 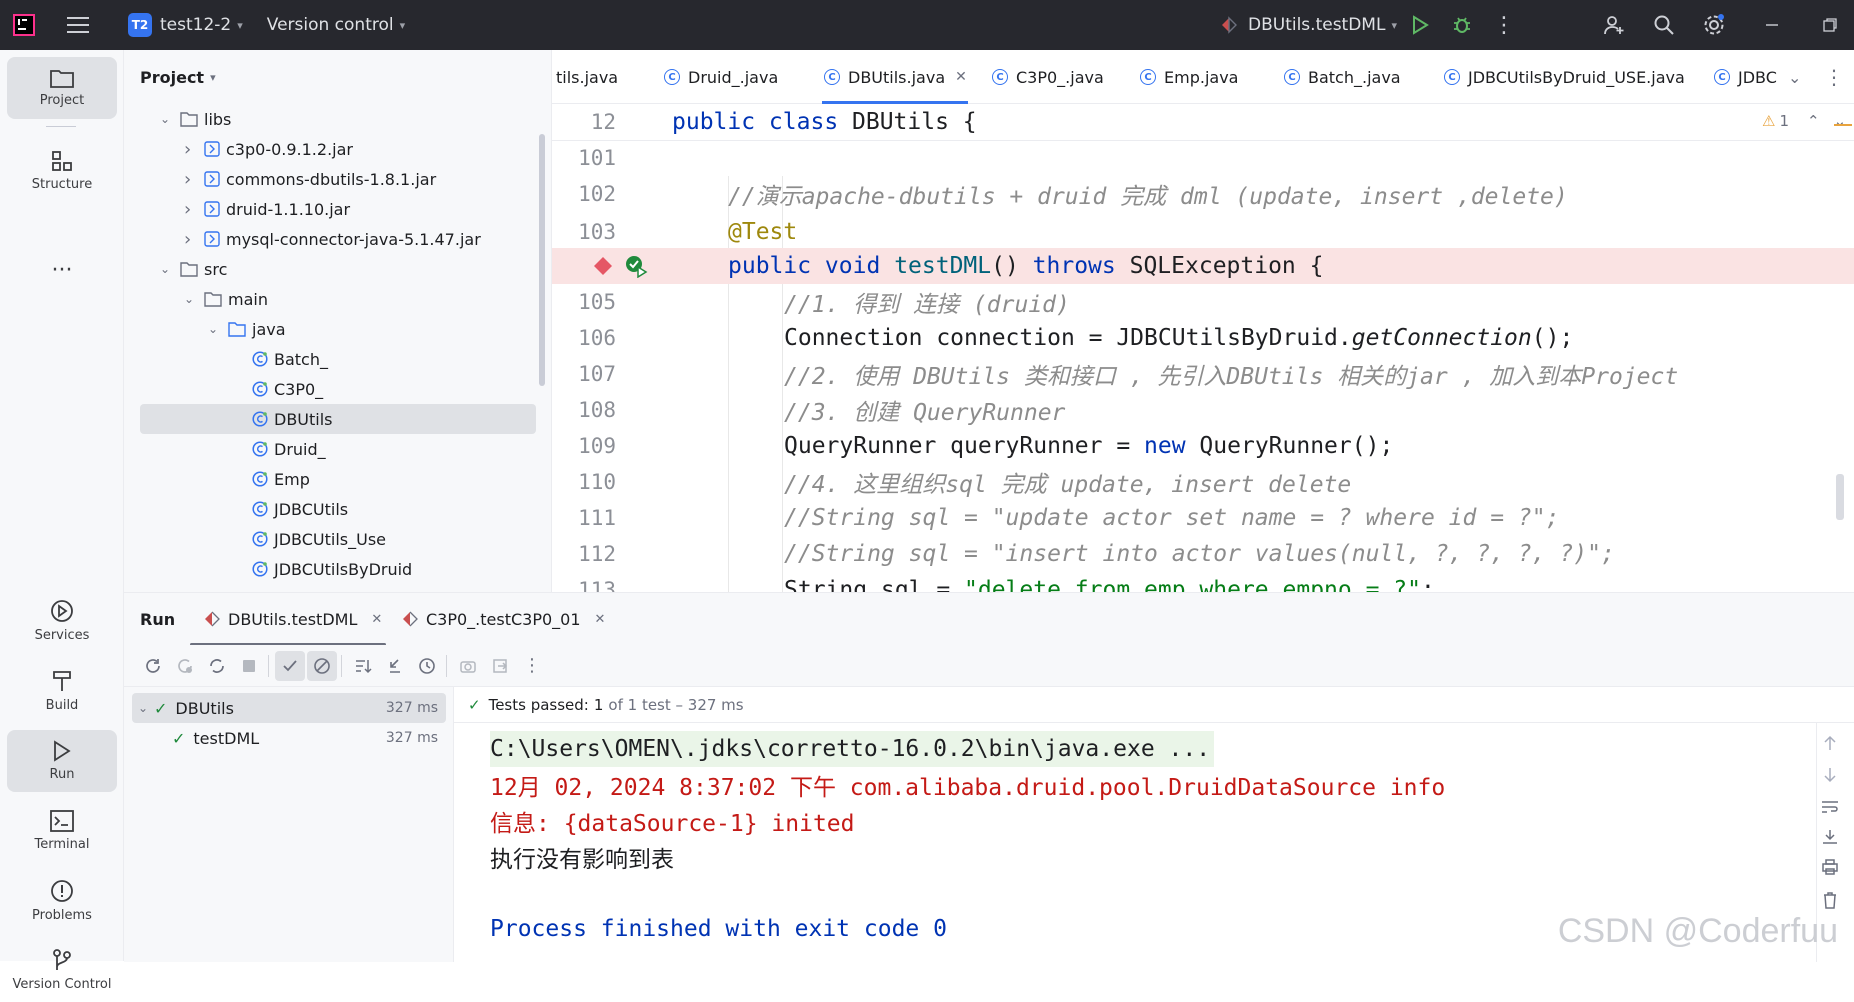 What do you see at coordinates (185, 666) in the screenshot?
I see `rerun-failed-icon` at bounding box center [185, 666].